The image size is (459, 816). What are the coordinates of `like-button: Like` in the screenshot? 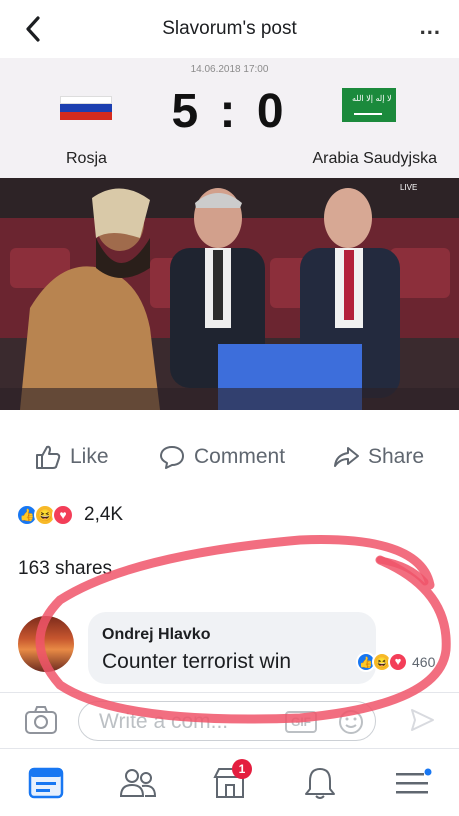 It's located at (71, 457).